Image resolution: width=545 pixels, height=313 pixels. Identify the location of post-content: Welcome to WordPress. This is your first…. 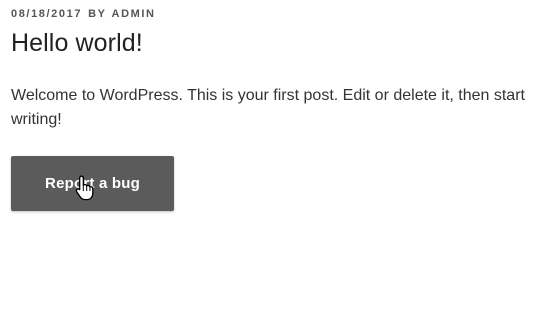
(268, 107).